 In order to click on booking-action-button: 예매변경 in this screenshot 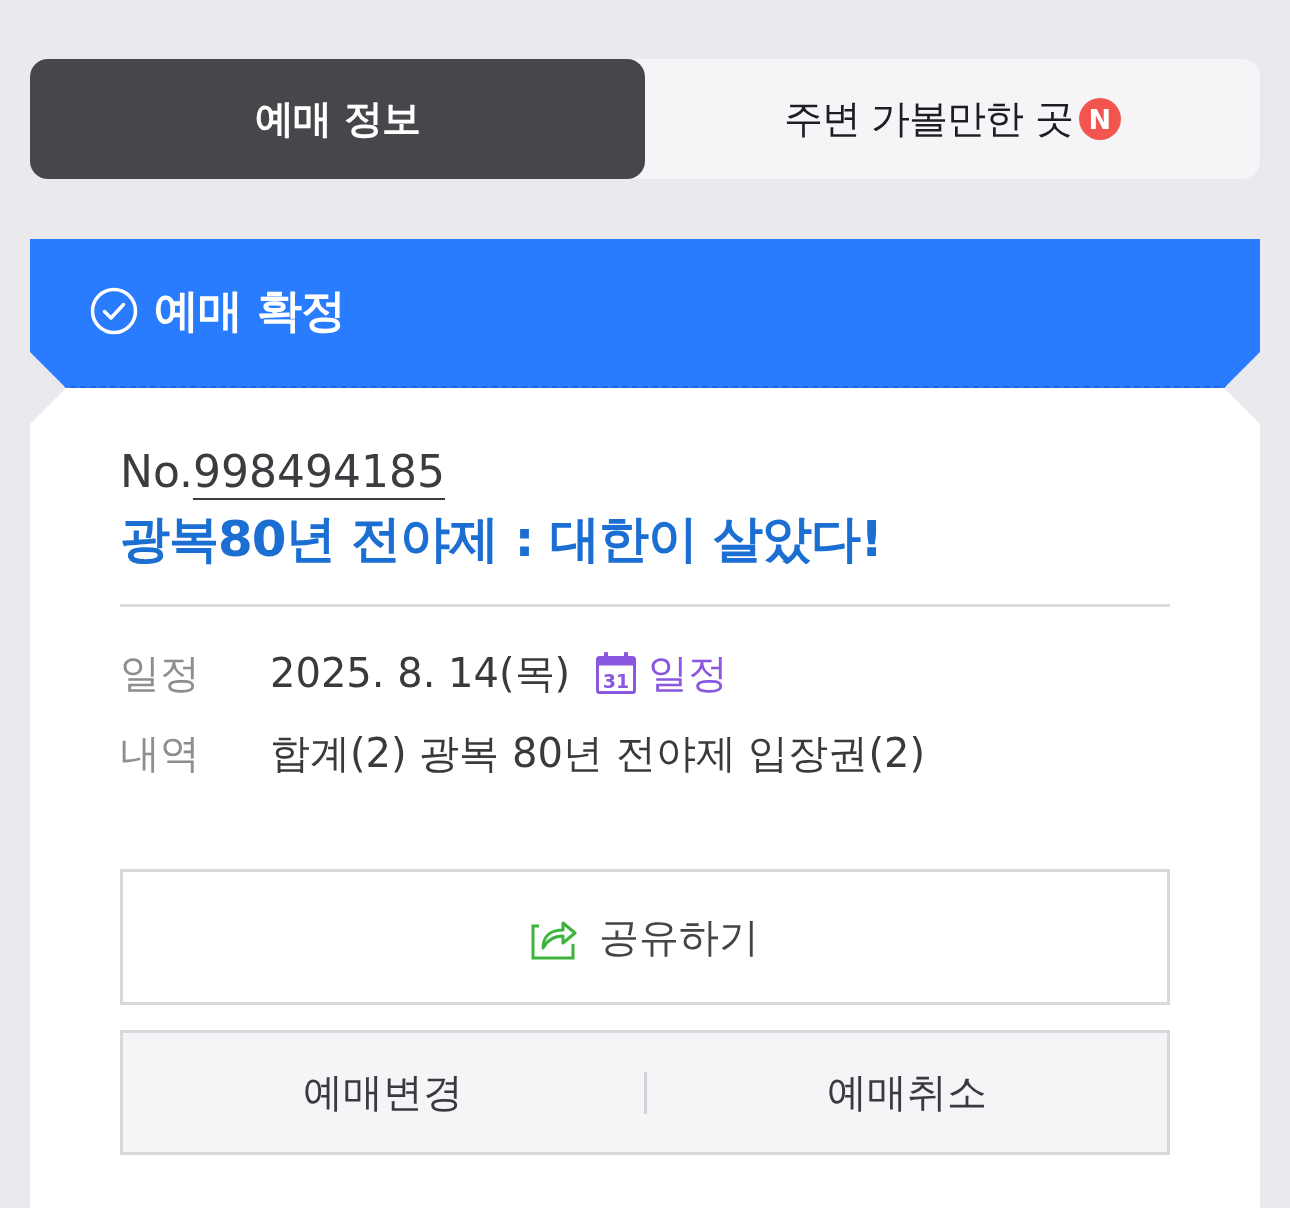, I will do `click(383, 1092)`.